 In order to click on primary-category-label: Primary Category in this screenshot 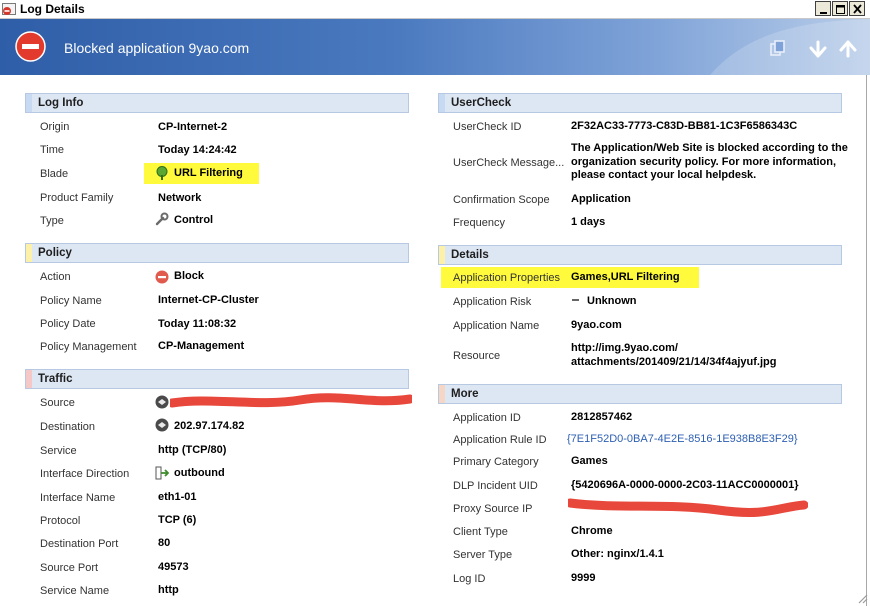, I will do `click(496, 462)`.